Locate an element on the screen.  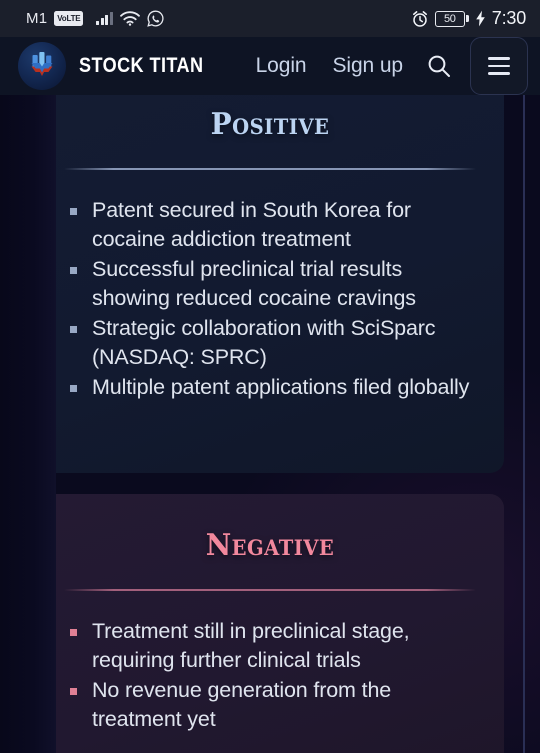
battery-level-label: 50 is located at coordinates (449, 18).